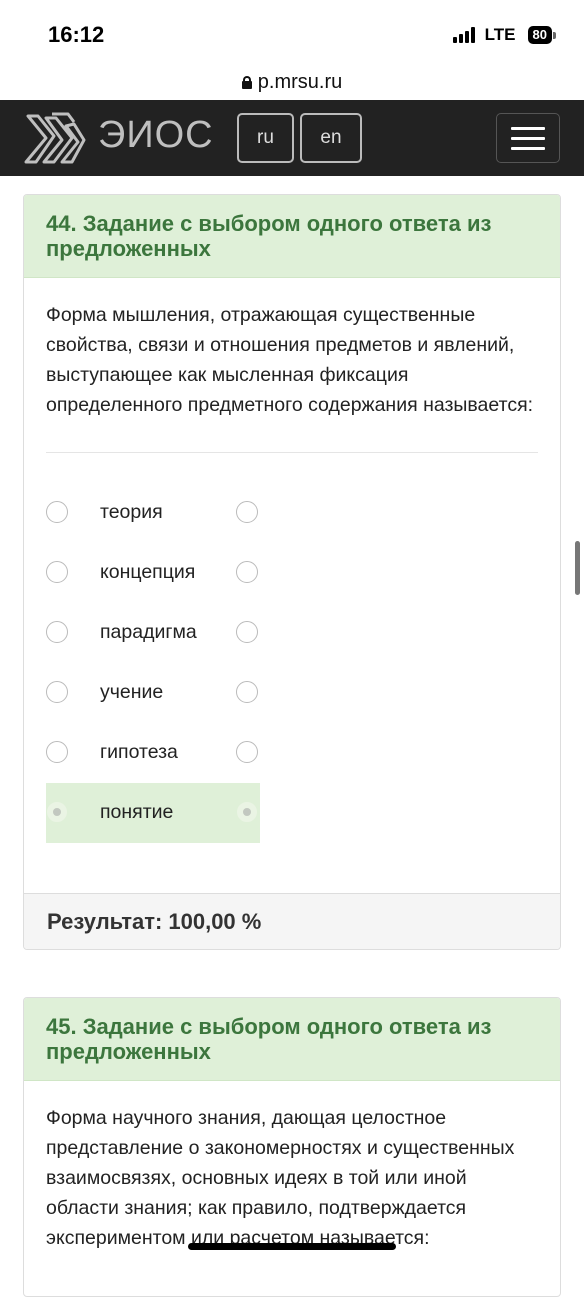 This screenshot has height=1297, width=584. What do you see at coordinates (105, 921) in the screenshot?
I see `result-label: Результат:` at bounding box center [105, 921].